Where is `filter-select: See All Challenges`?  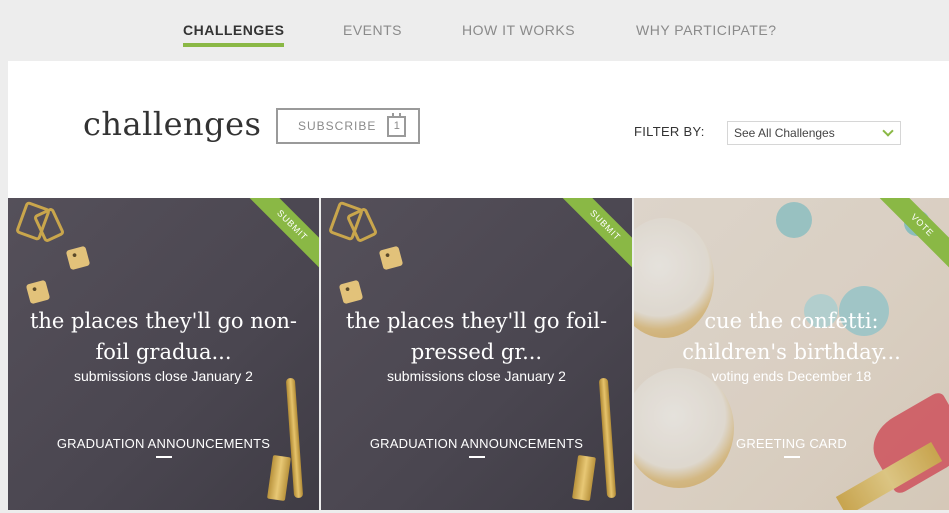 filter-select: See All Challenges is located at coordinates (814, 133).